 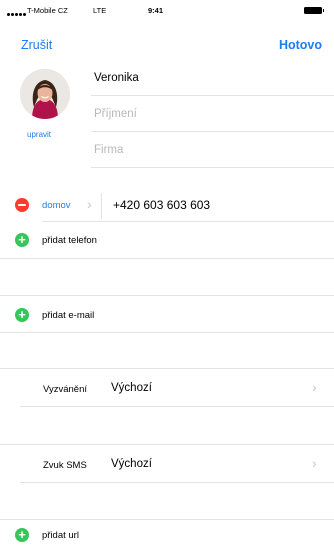 I want to click on avatar-photo, so click(x=45, y=94).